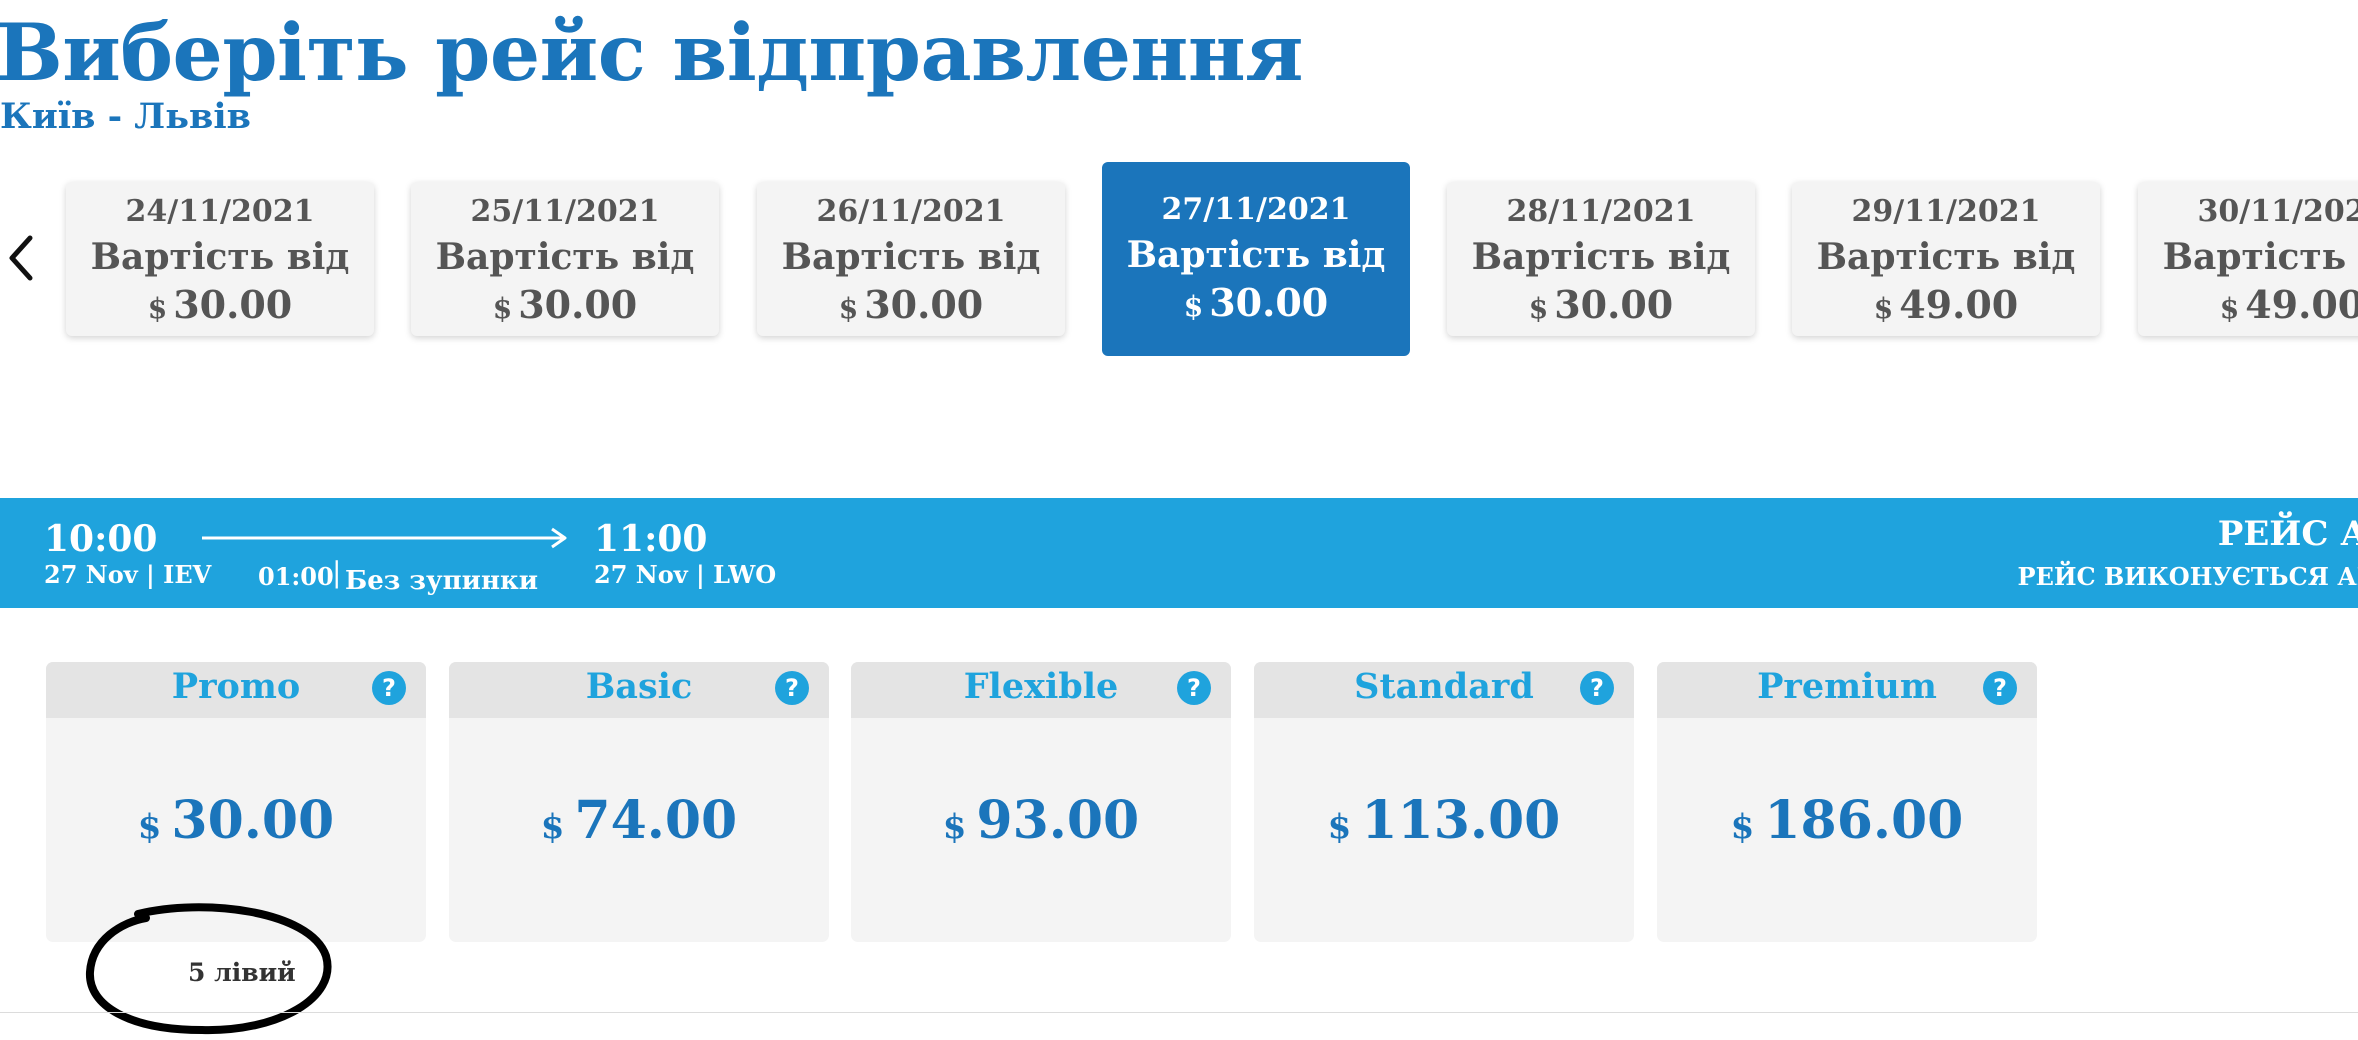  What do you see at coordinates (1946, 211) in the screenshot?
I see `date-card-date: 29/11/2021` at bounding box center [1946, 211].